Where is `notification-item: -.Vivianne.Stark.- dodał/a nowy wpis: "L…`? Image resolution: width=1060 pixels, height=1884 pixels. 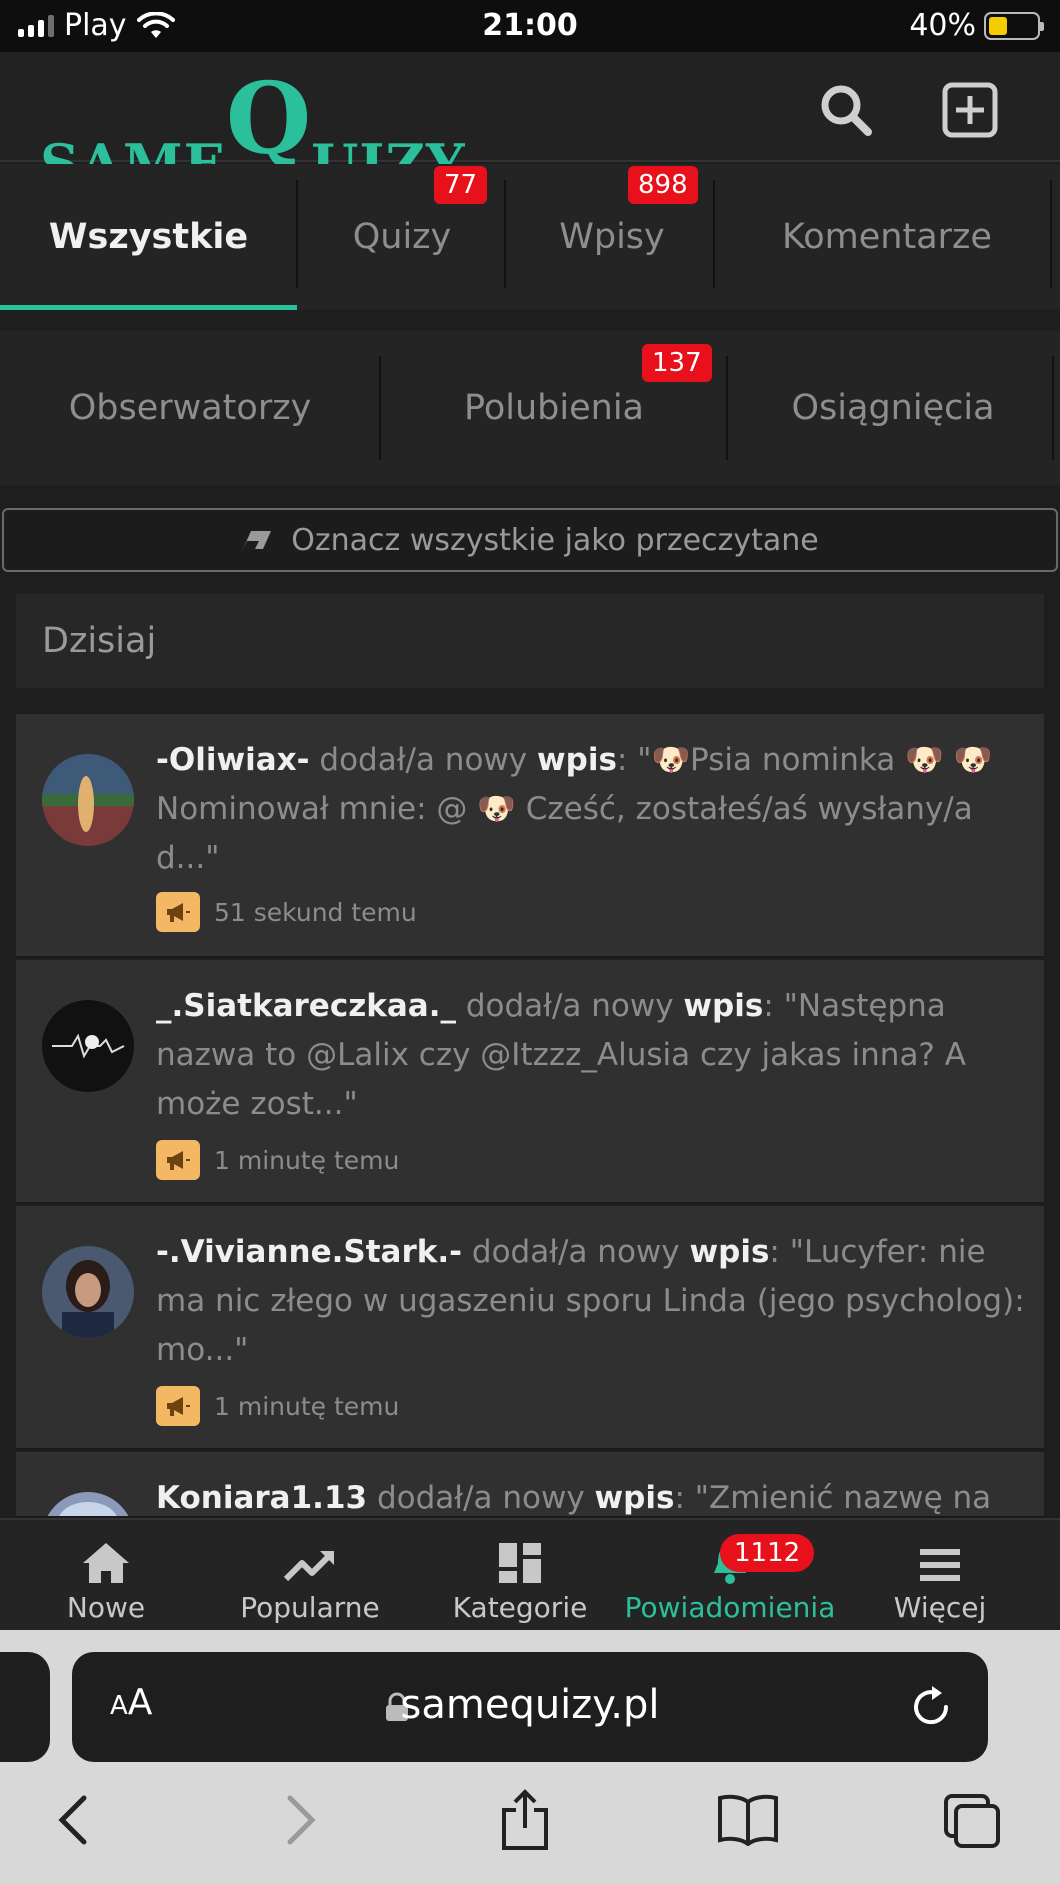 notification-item: -.Vivianne.Stark.- dodał/a nowy wpis: "L… is located at coordinates (530, 1328).